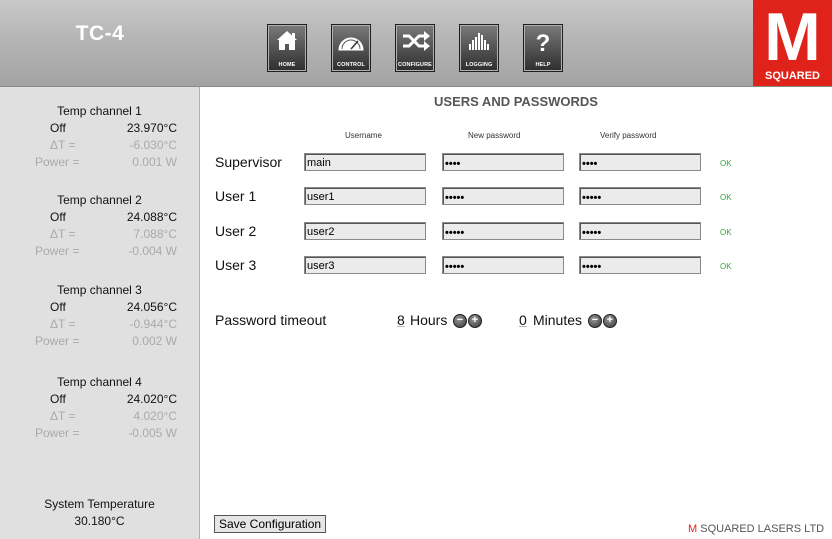 Image resolution: width=832 pixels, height=539 pixels. I want to click on minutes-decrease-button: −, so click(595, 321).